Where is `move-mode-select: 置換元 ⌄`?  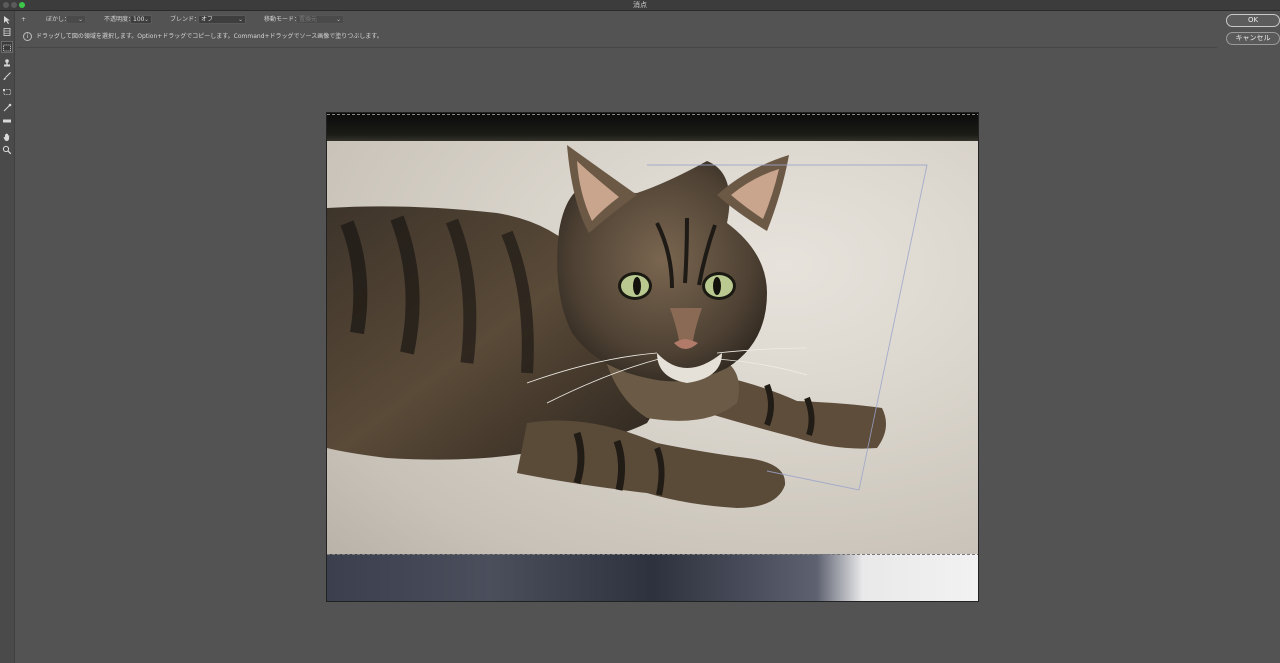 move-mode-select: 置換元 ⌄ is located at coordinates (320, 19).